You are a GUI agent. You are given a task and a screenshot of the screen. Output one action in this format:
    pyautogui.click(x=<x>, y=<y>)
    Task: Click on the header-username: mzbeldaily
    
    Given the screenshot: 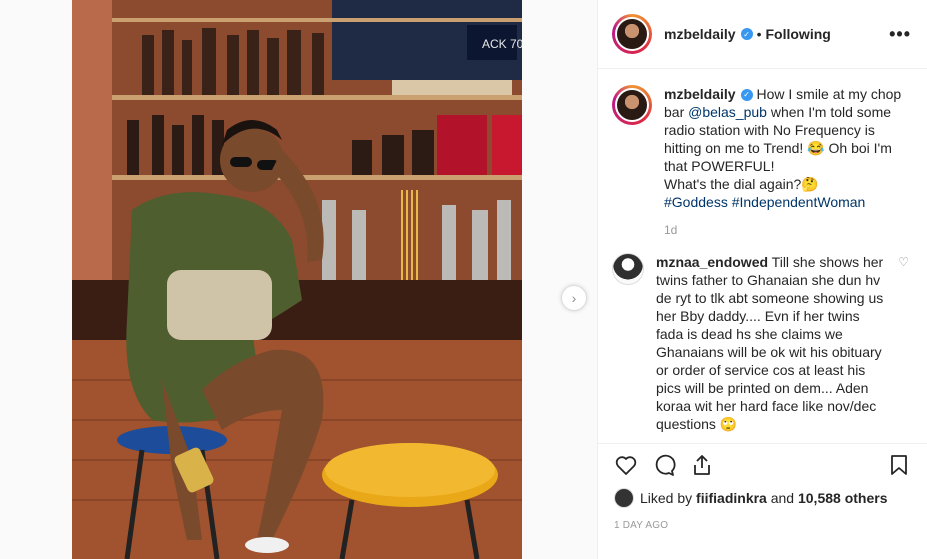 What is the action you would take?
    pyautogui.click(x=700, y=34)
    